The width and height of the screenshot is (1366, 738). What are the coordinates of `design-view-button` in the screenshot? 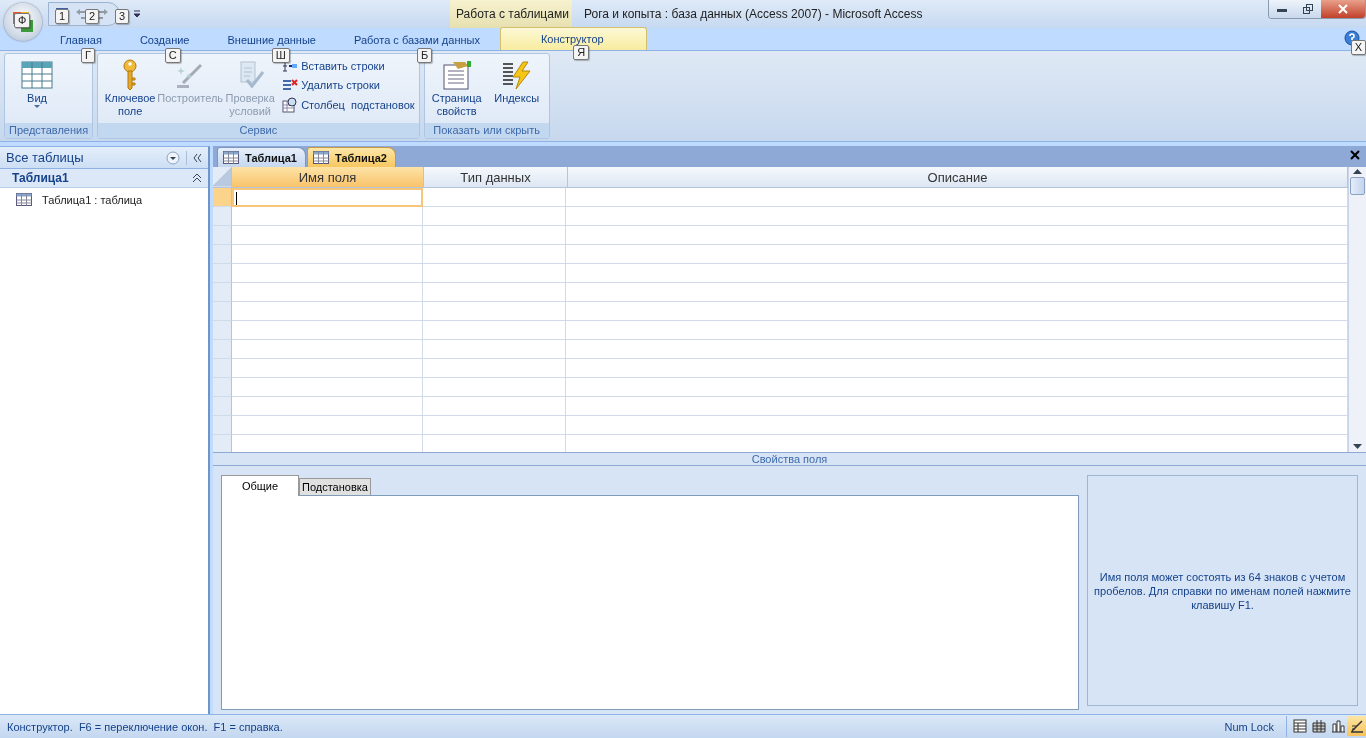 It's located at (1356, 726).